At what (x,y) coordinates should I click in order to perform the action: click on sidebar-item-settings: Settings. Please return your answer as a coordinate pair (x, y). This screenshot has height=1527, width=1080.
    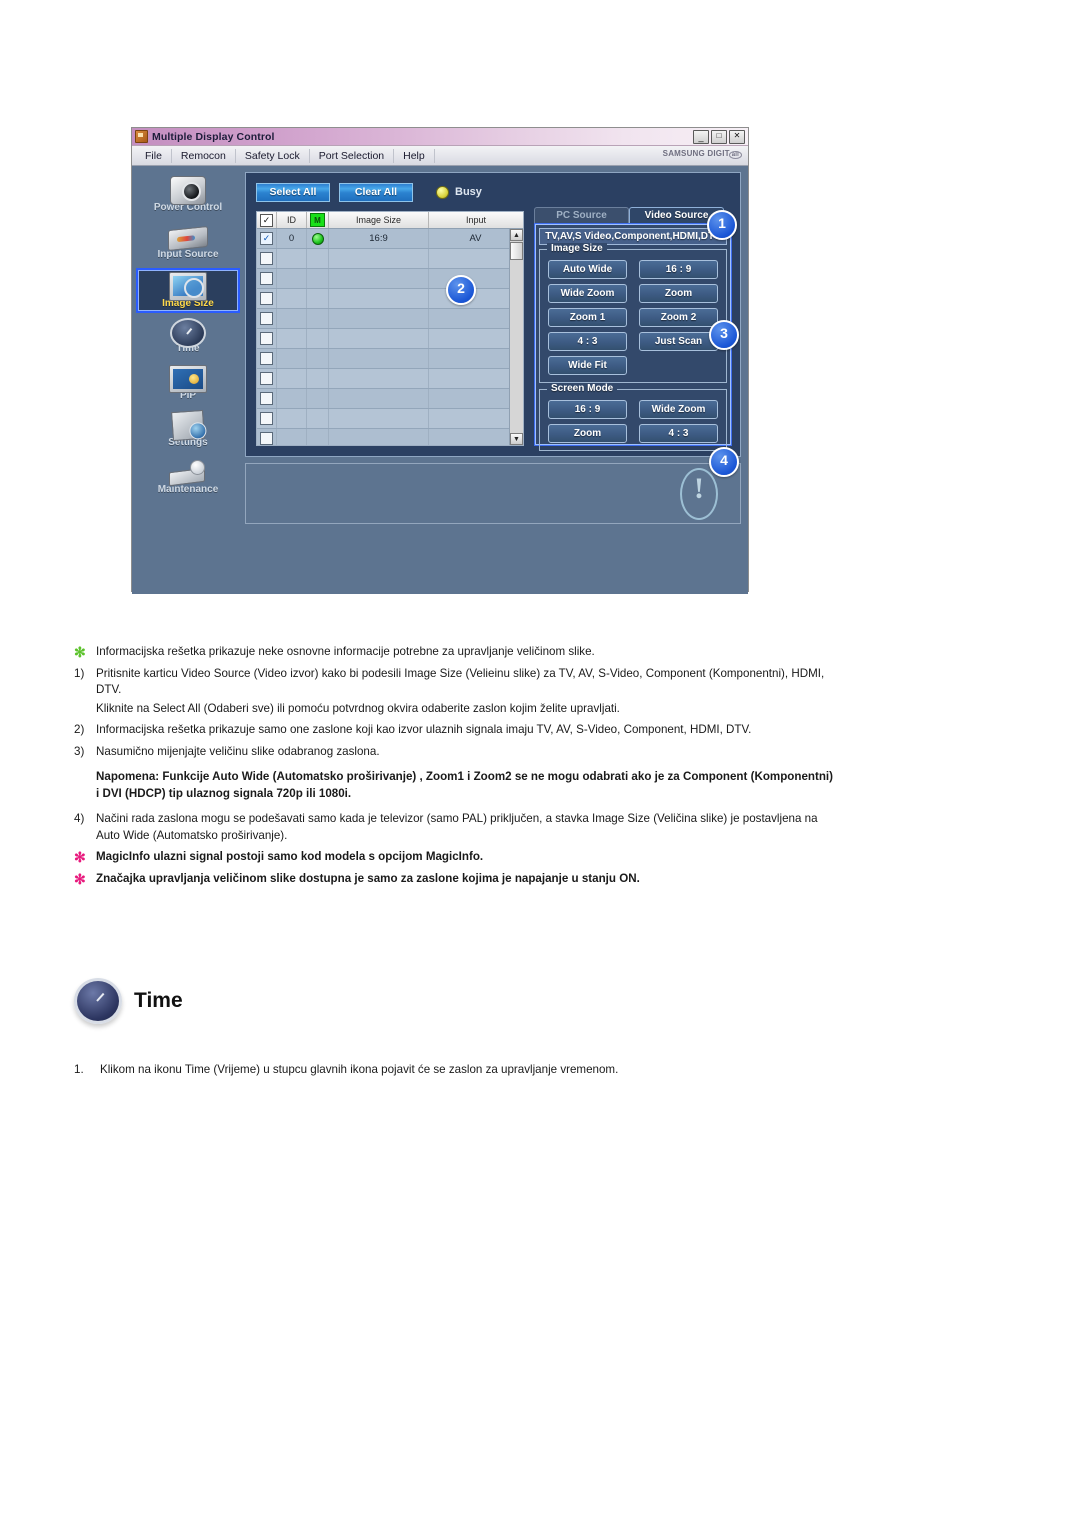
    Looking at the image, I should click on (188, 431).